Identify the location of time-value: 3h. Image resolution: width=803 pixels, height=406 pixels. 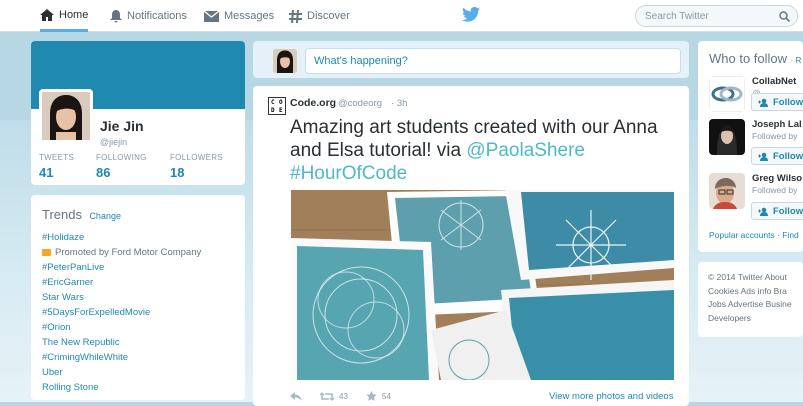
(402, 103).